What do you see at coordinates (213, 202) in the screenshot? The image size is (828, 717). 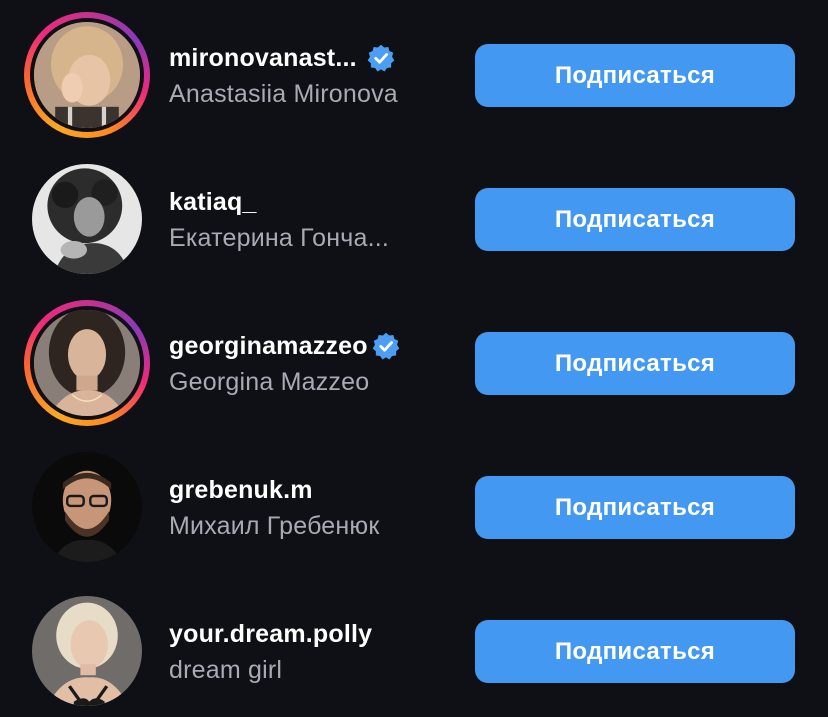 I see `username: katiaq_` at bounding box center [213, 202].